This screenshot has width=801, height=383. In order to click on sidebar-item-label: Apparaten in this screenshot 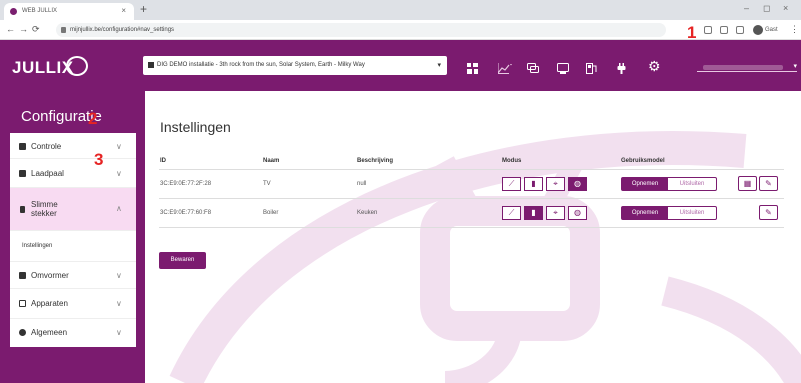, I will do `click(49, 303)`.